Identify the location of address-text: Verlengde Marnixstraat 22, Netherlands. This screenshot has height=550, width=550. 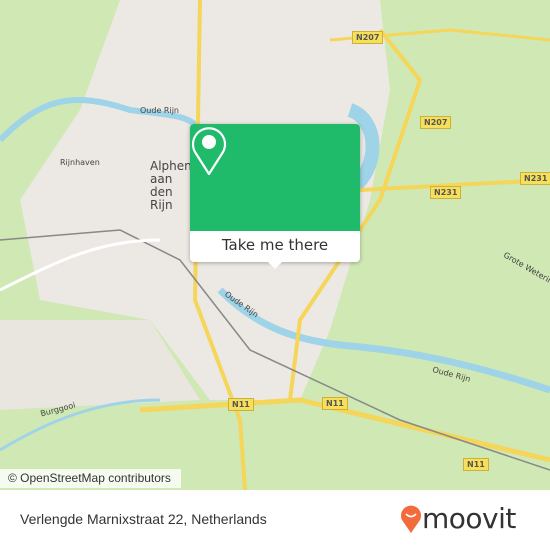
(143, 519).